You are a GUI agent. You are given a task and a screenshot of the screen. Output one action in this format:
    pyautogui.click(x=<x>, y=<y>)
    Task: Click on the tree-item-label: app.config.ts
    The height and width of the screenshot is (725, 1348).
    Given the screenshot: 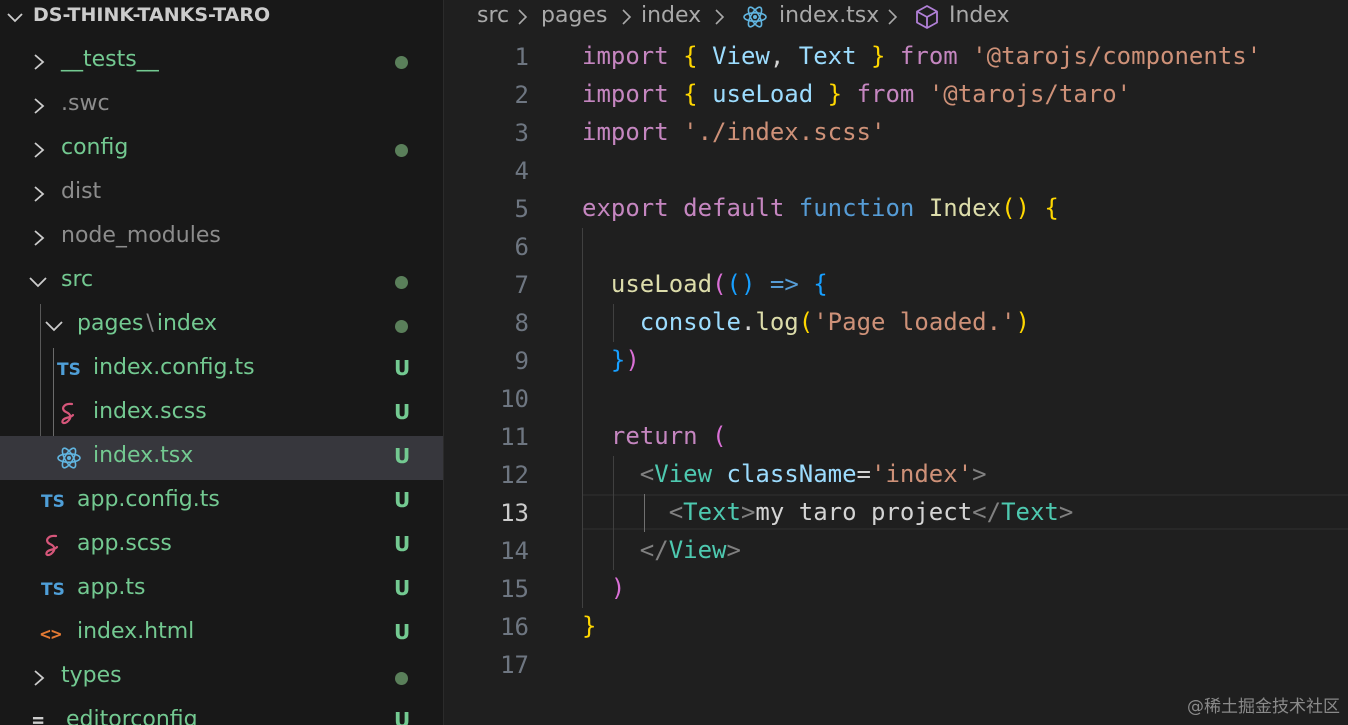 What is the action you would take?
    pyautogui.click(x=148, y=499)
    